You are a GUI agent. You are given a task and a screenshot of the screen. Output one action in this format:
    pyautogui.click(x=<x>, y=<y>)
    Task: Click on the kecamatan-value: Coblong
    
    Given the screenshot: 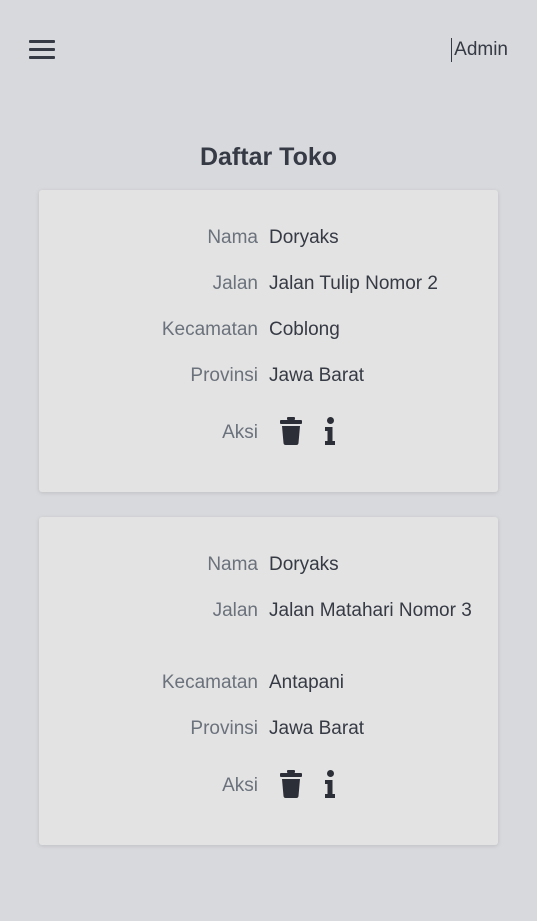 What is the action you would take?
    pyautogui.click(x=304, y=329)
    